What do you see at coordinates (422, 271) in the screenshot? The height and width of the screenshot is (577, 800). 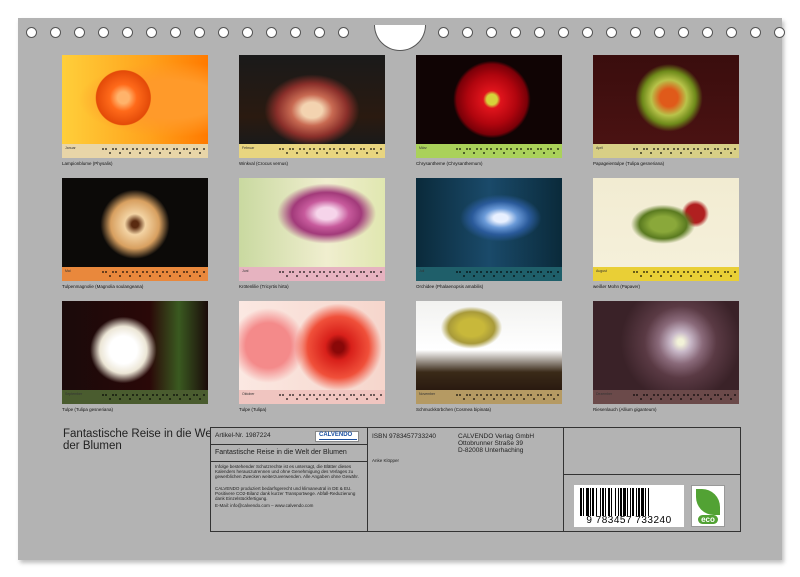 I see `month-label: Juli` at bounding box center [422, 271].